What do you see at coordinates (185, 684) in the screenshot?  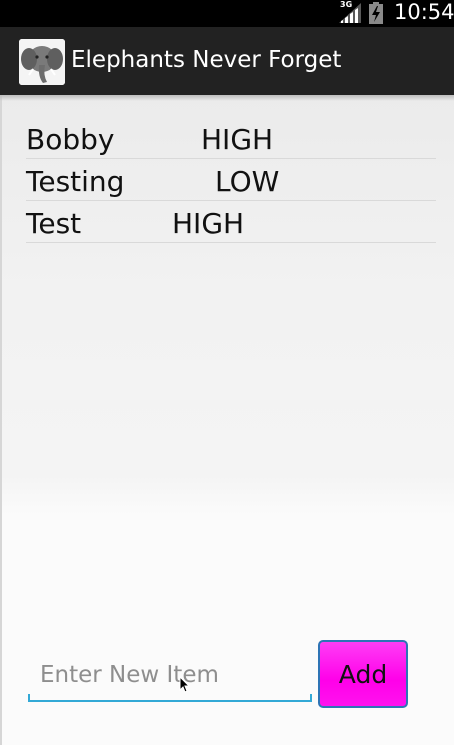 I see `mouse-cursor-icon` at bounding box center [185, 684].